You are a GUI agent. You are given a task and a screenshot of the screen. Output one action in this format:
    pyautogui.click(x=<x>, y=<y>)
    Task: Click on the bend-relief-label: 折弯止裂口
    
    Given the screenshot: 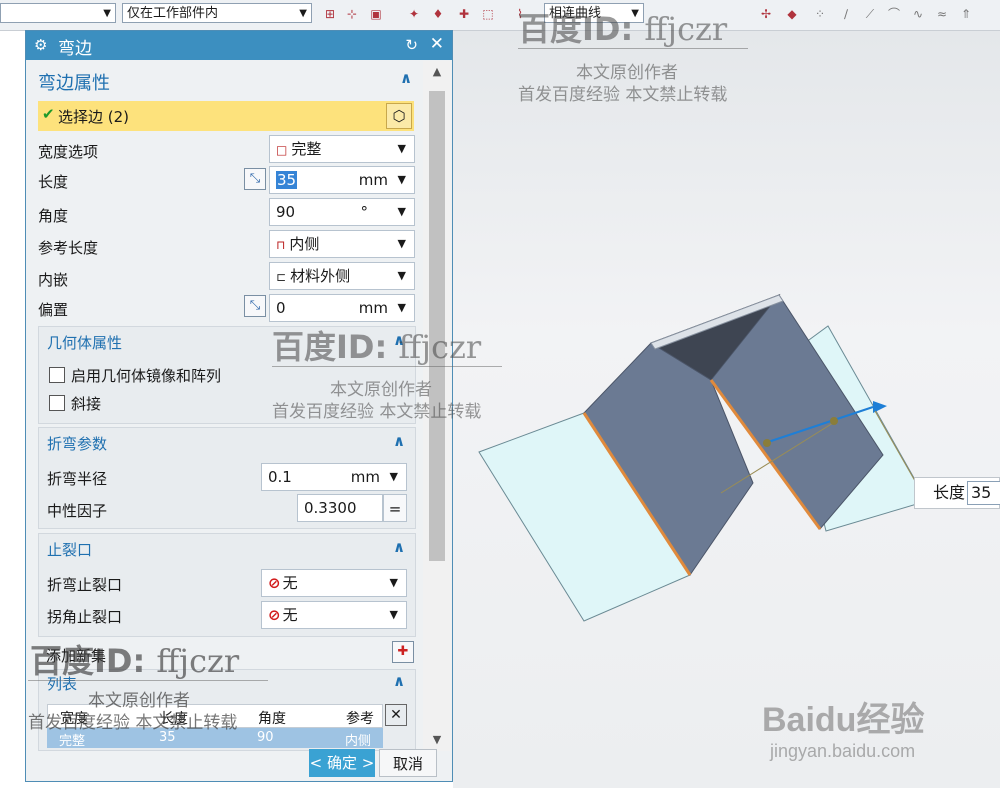 What is the action you would take?
    pyautogui.click(x=85, y=585)
    